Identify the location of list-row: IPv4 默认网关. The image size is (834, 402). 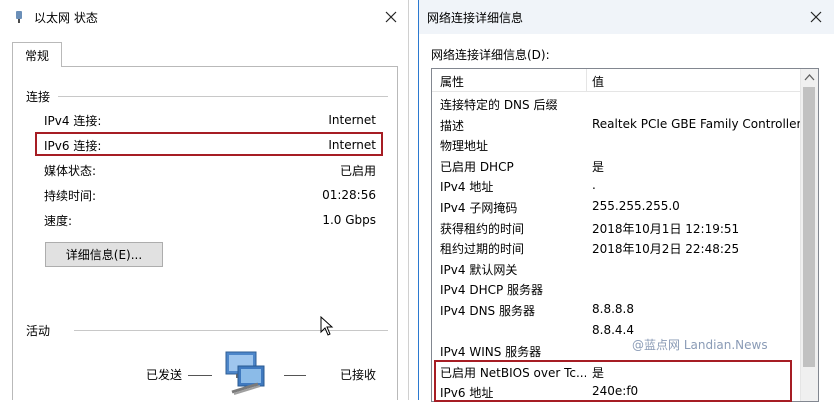
(617, 268).